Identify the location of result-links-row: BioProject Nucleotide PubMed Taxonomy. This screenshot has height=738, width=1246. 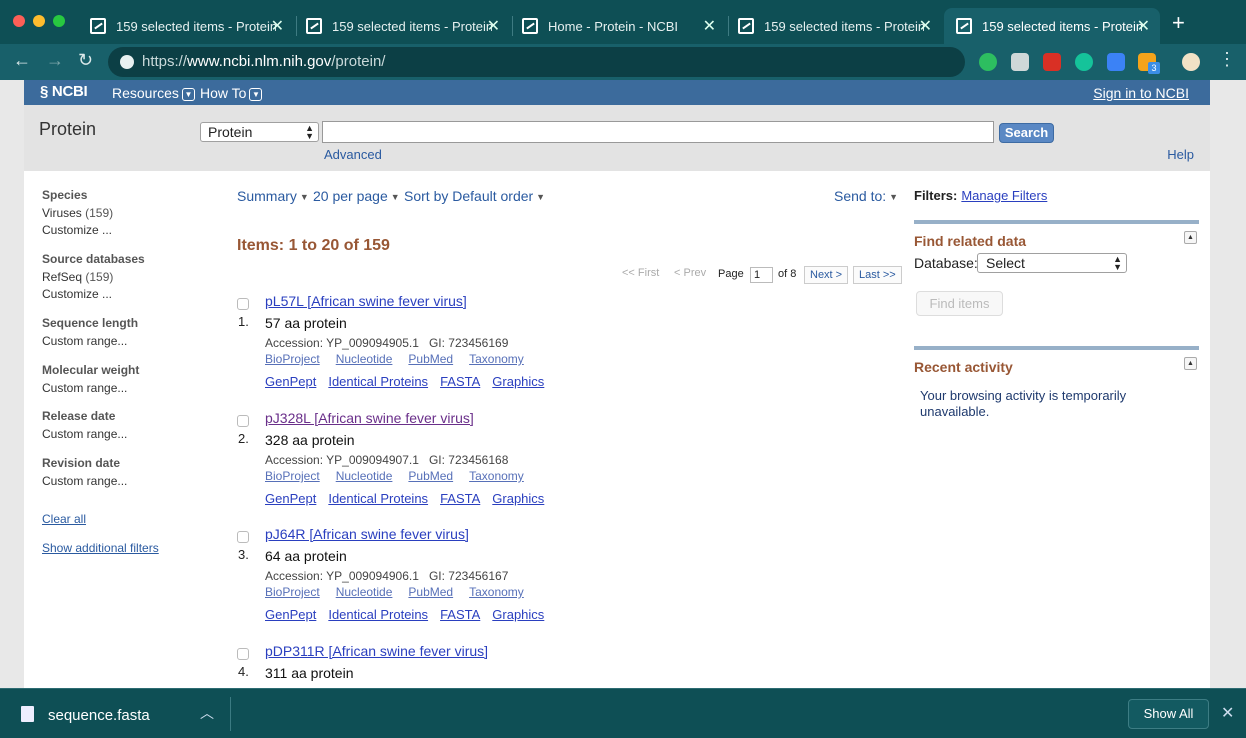
(402, 476).